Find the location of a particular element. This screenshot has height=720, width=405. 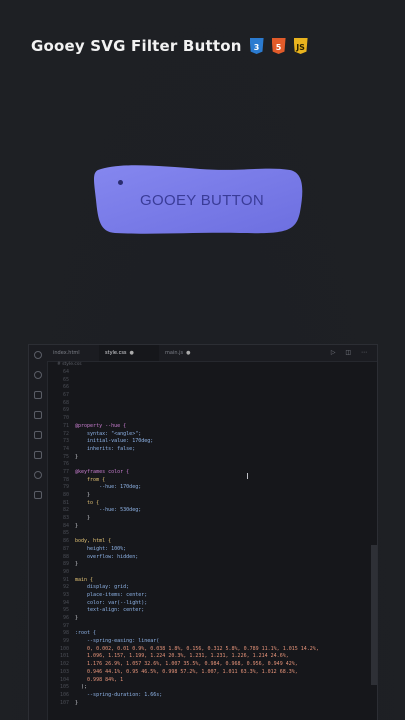

line-number: 77 is located at coordinates (65, 471).